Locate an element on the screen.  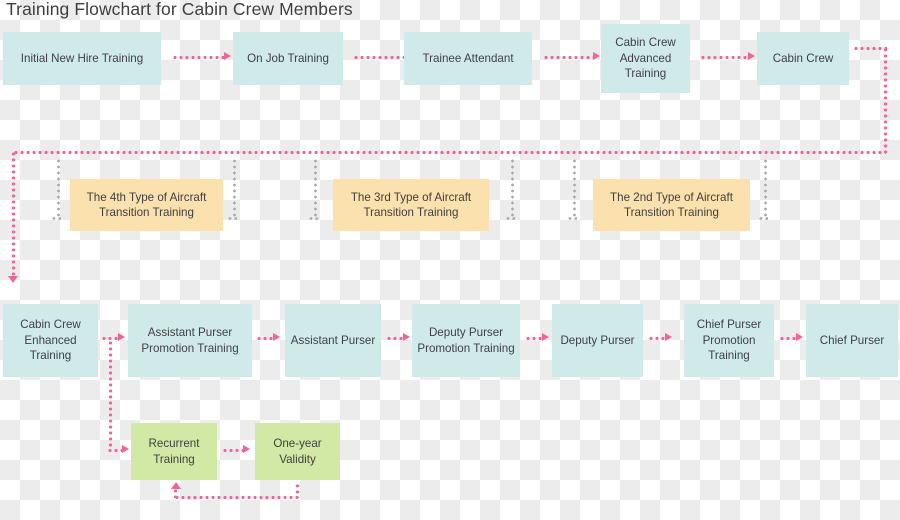
connector-row2-top-rail is located at coordinates (449, 152).